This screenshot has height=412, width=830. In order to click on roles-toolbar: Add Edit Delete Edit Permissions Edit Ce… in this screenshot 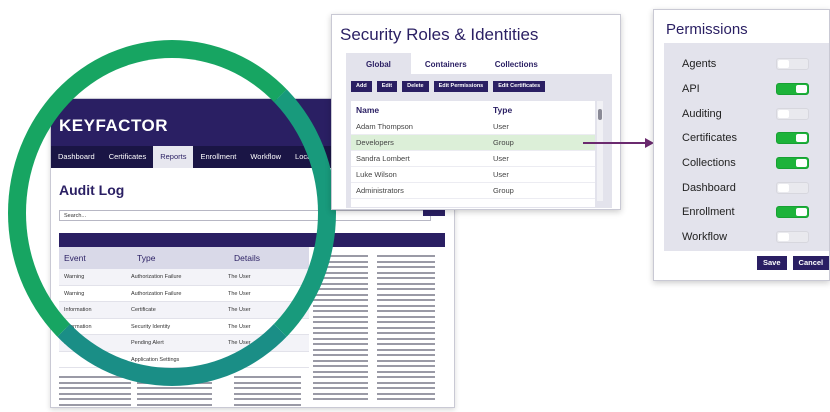, I will do `click(448, 86)`.